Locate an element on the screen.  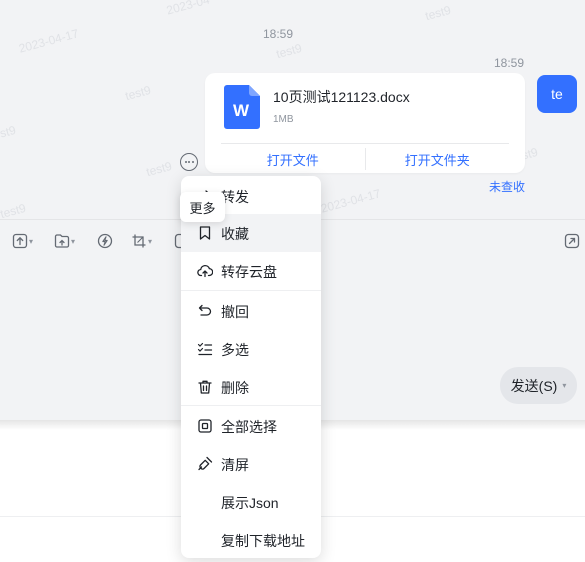
folder-upload-icon is located at coordinates (62, 241).